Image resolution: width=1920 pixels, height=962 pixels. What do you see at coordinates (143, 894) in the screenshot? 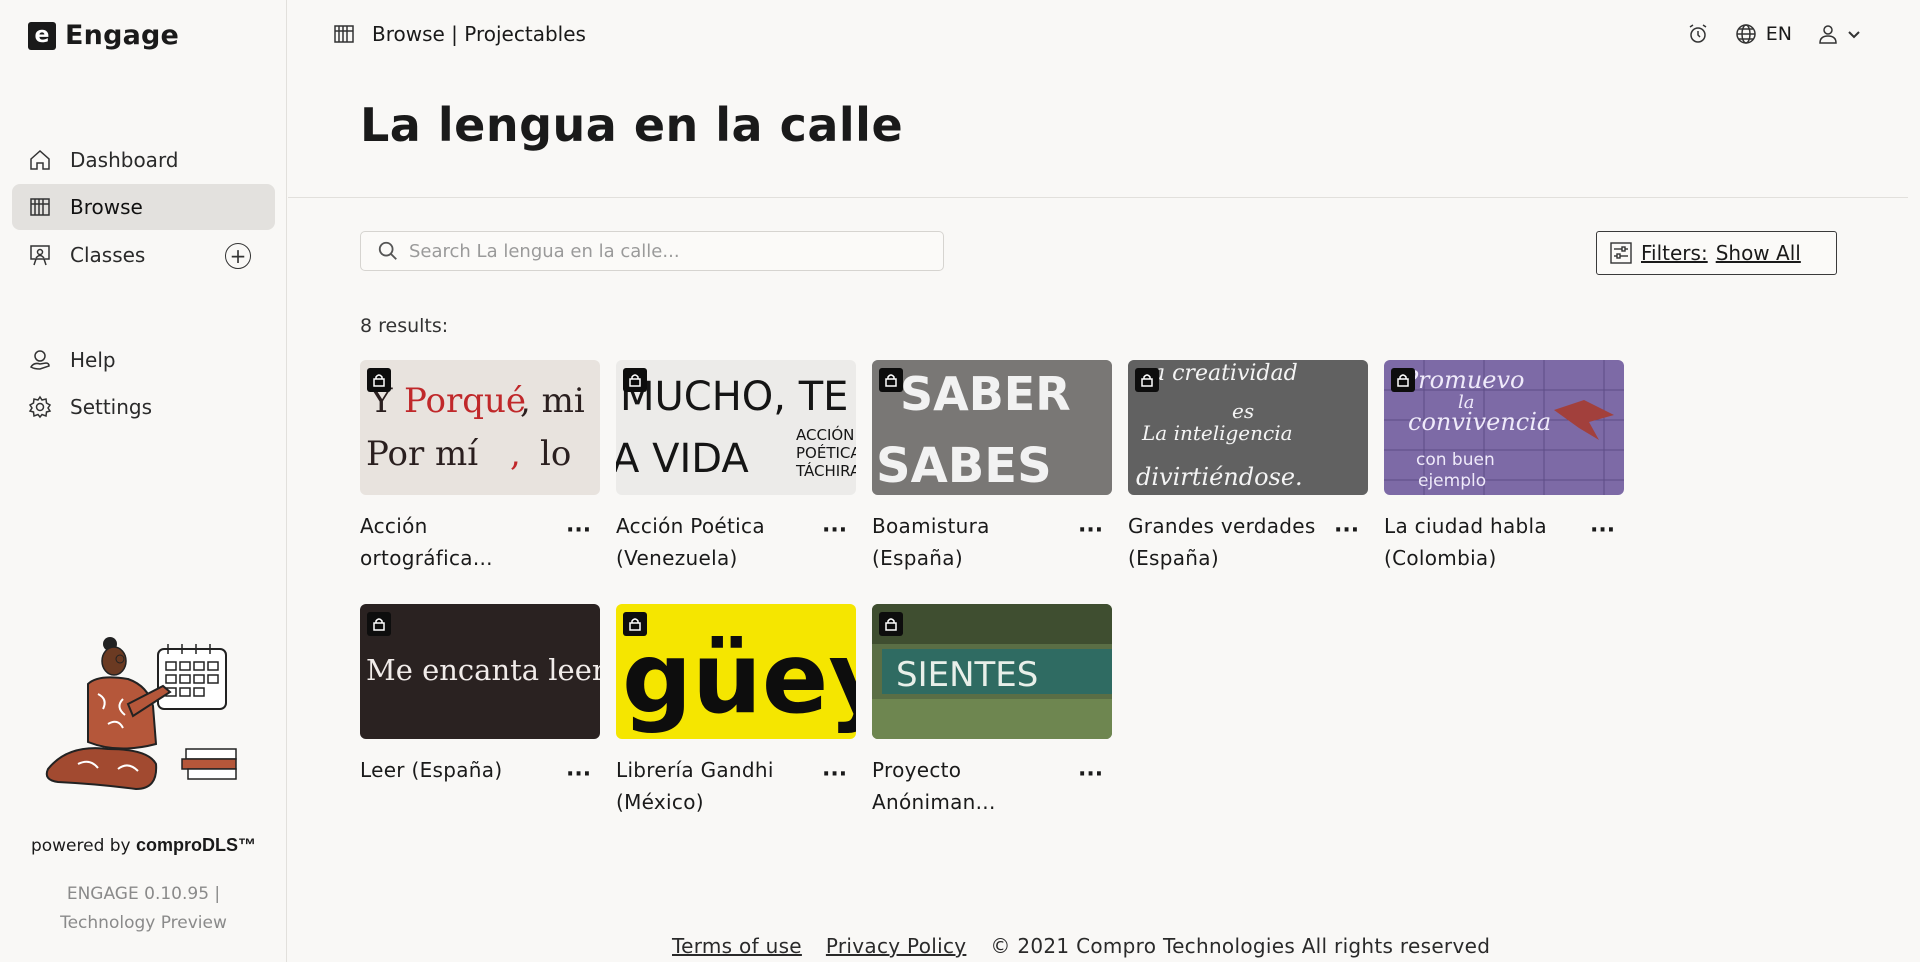
I see `version-line1: ENGAGE 0.10.95 |` at bounding box center [143, 894].